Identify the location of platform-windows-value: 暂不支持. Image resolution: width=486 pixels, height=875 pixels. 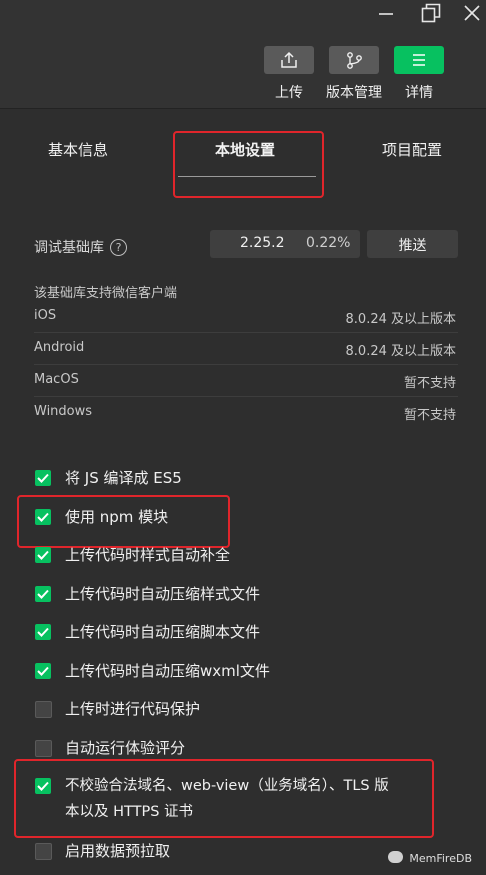
(429, 415).